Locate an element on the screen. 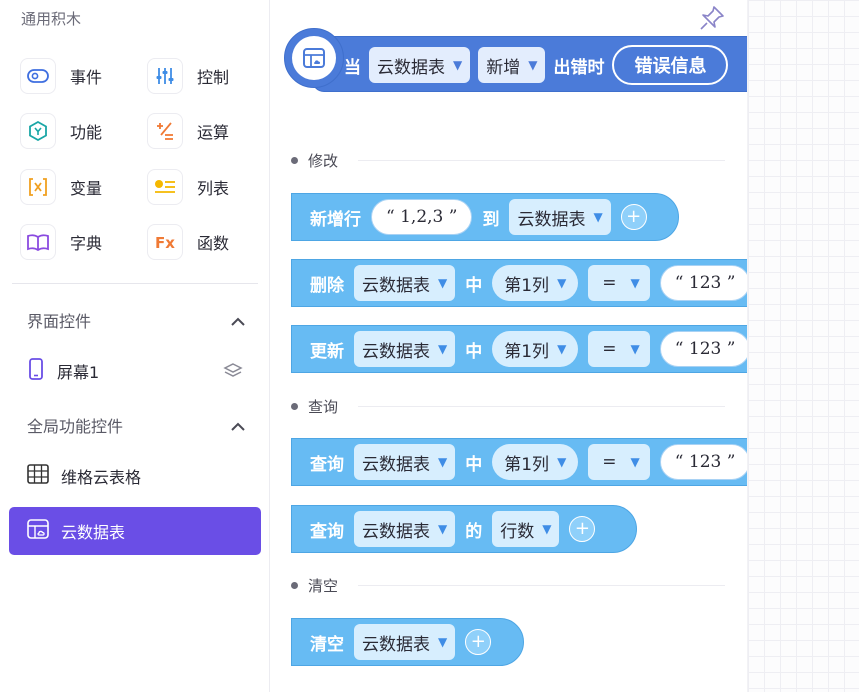  hat-action-dropdown: 新增 ▼ is located at coordinates (512, 65).